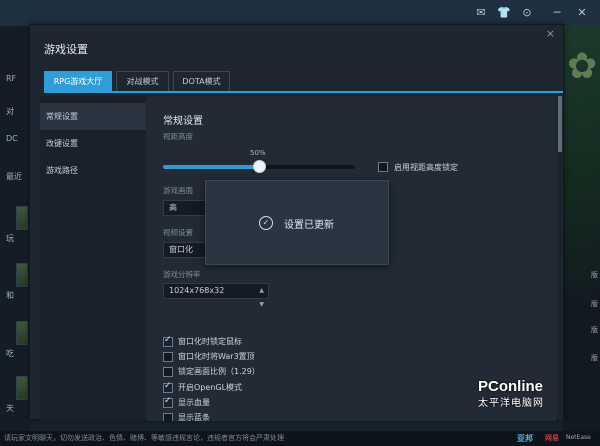 This screenshot has width=600, height=446. What do you see at coordinates (594, 304) in the screenshot?
I see `right-text-2: 版` at bounding box center [594, 304].